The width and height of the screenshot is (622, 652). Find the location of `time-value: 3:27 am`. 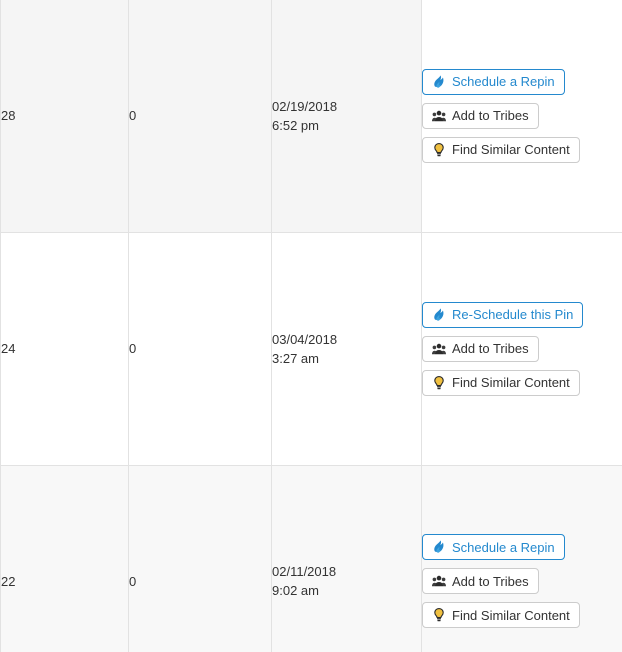

time-value: 3:27 am is located at coordinates (295, 358).